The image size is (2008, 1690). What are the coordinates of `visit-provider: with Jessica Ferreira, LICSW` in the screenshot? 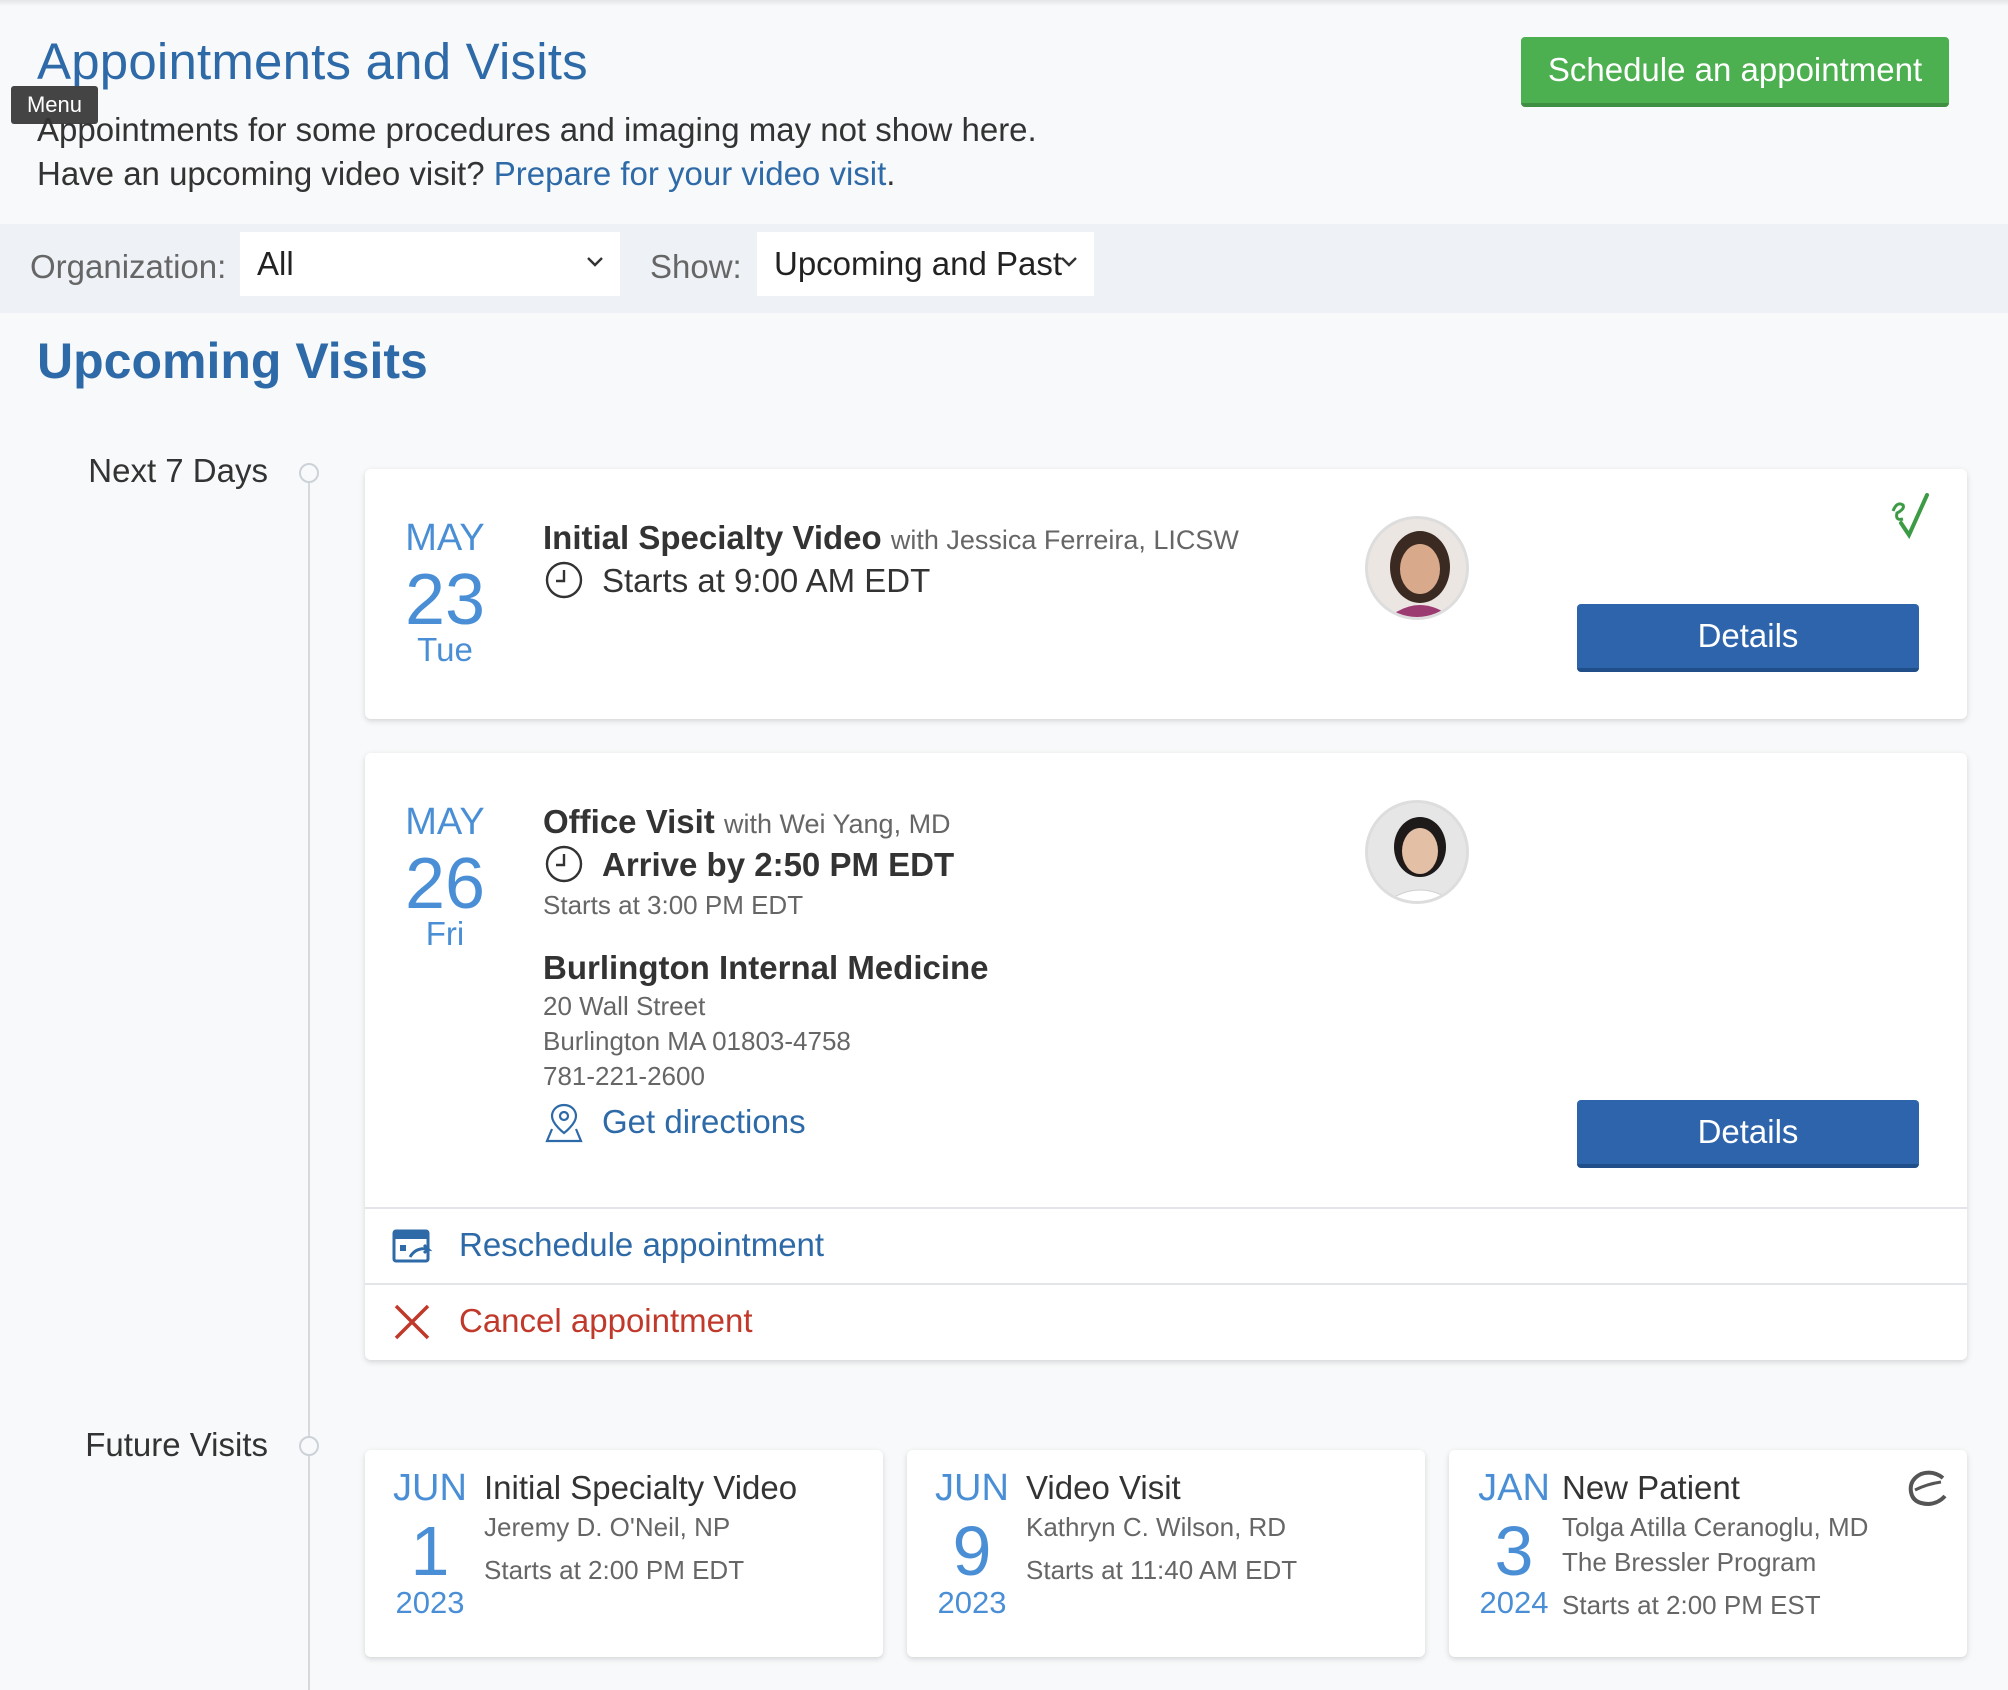 It's located at (1064, 540).